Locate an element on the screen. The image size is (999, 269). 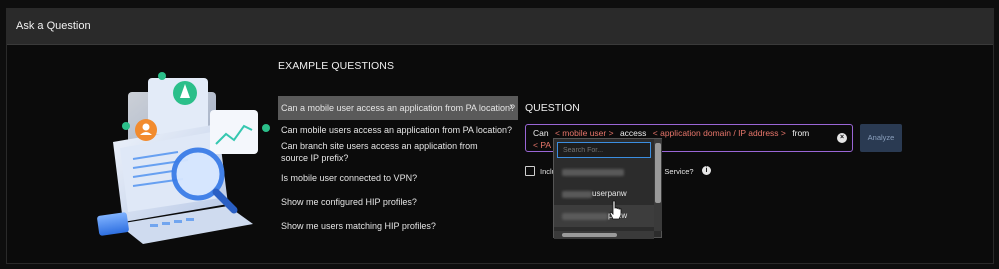
dropdown-vertical-scrollbar is located at coordinates (658, 185).